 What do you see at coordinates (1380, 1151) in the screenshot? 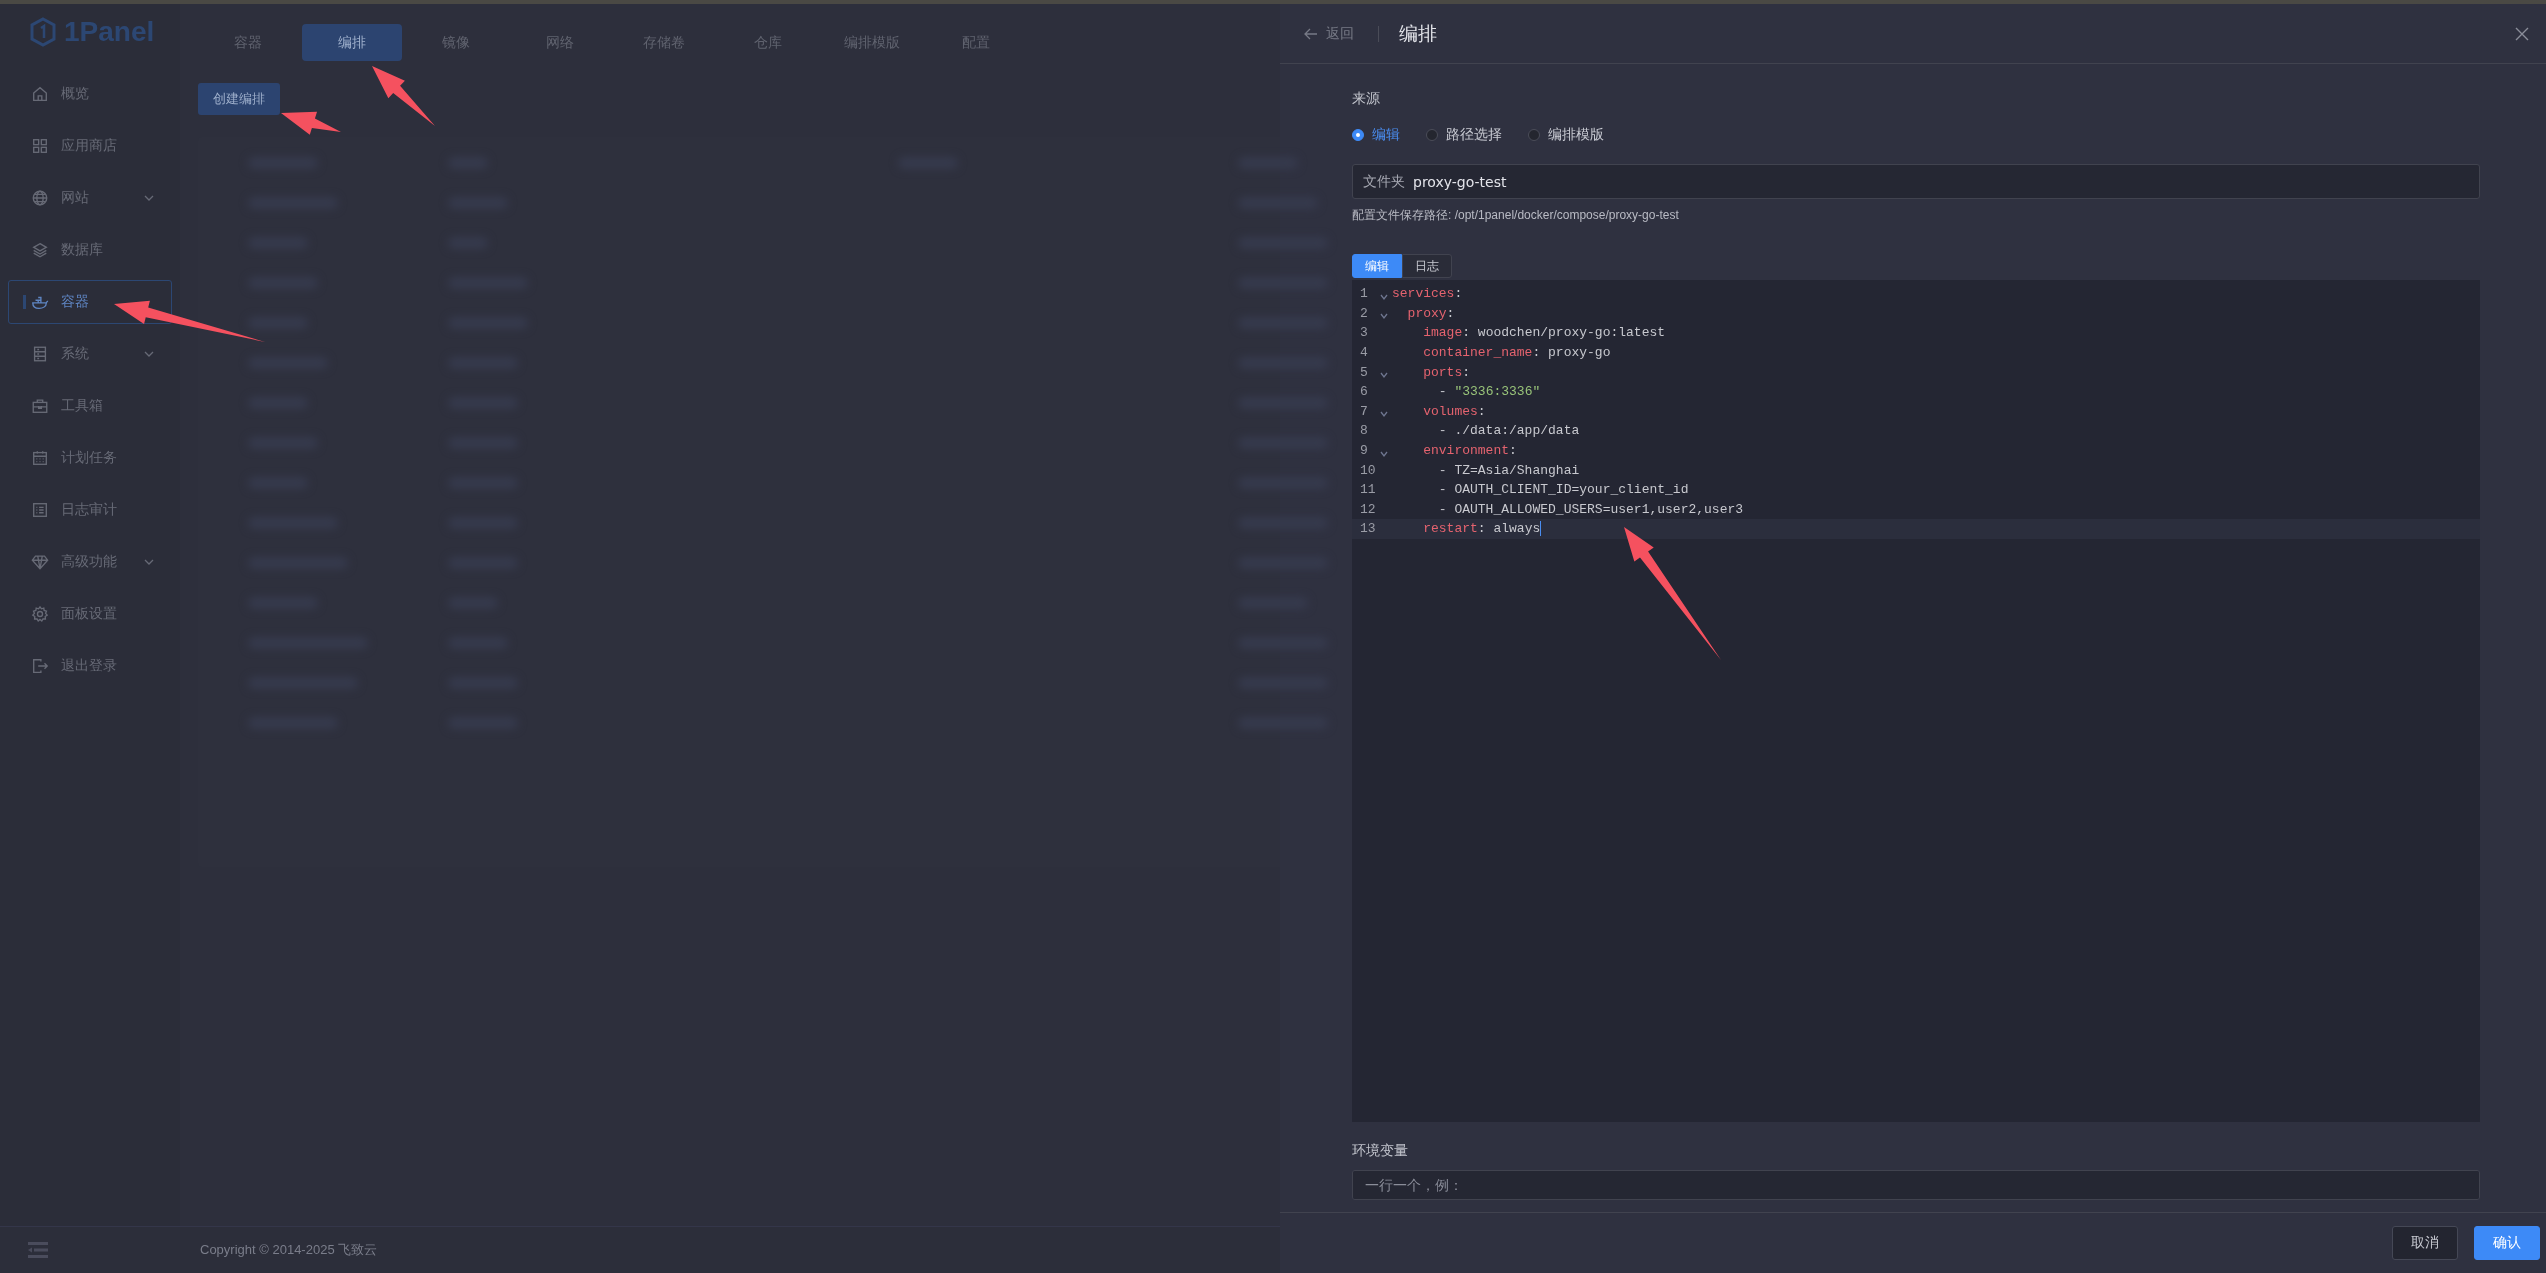
I see `env-label: 环境变量` at bounding box center [1380, 1151].